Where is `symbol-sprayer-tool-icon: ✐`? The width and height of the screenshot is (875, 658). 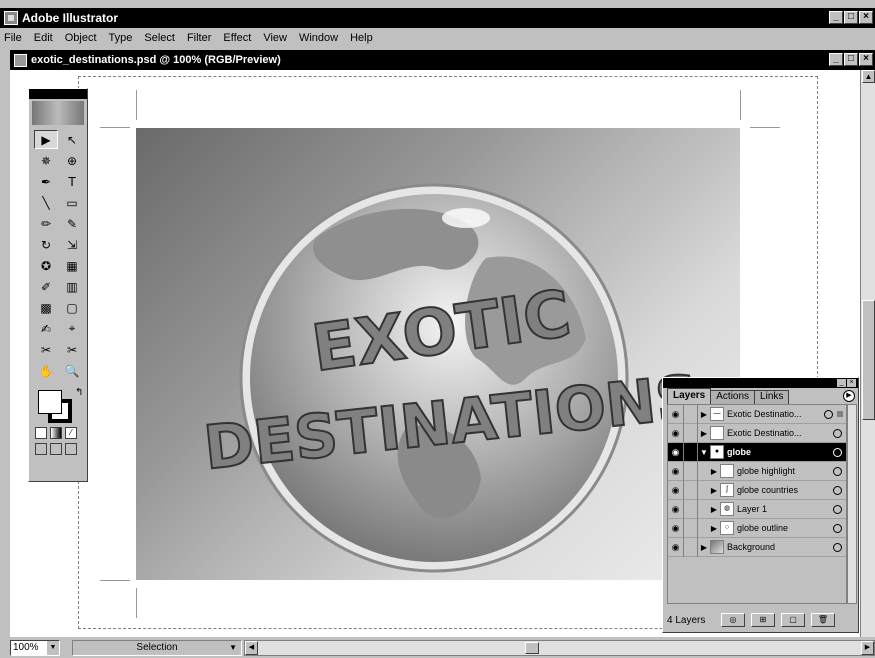 symbol-sprayer-tool-icon: ✐ is located at coordinates (46, 286).